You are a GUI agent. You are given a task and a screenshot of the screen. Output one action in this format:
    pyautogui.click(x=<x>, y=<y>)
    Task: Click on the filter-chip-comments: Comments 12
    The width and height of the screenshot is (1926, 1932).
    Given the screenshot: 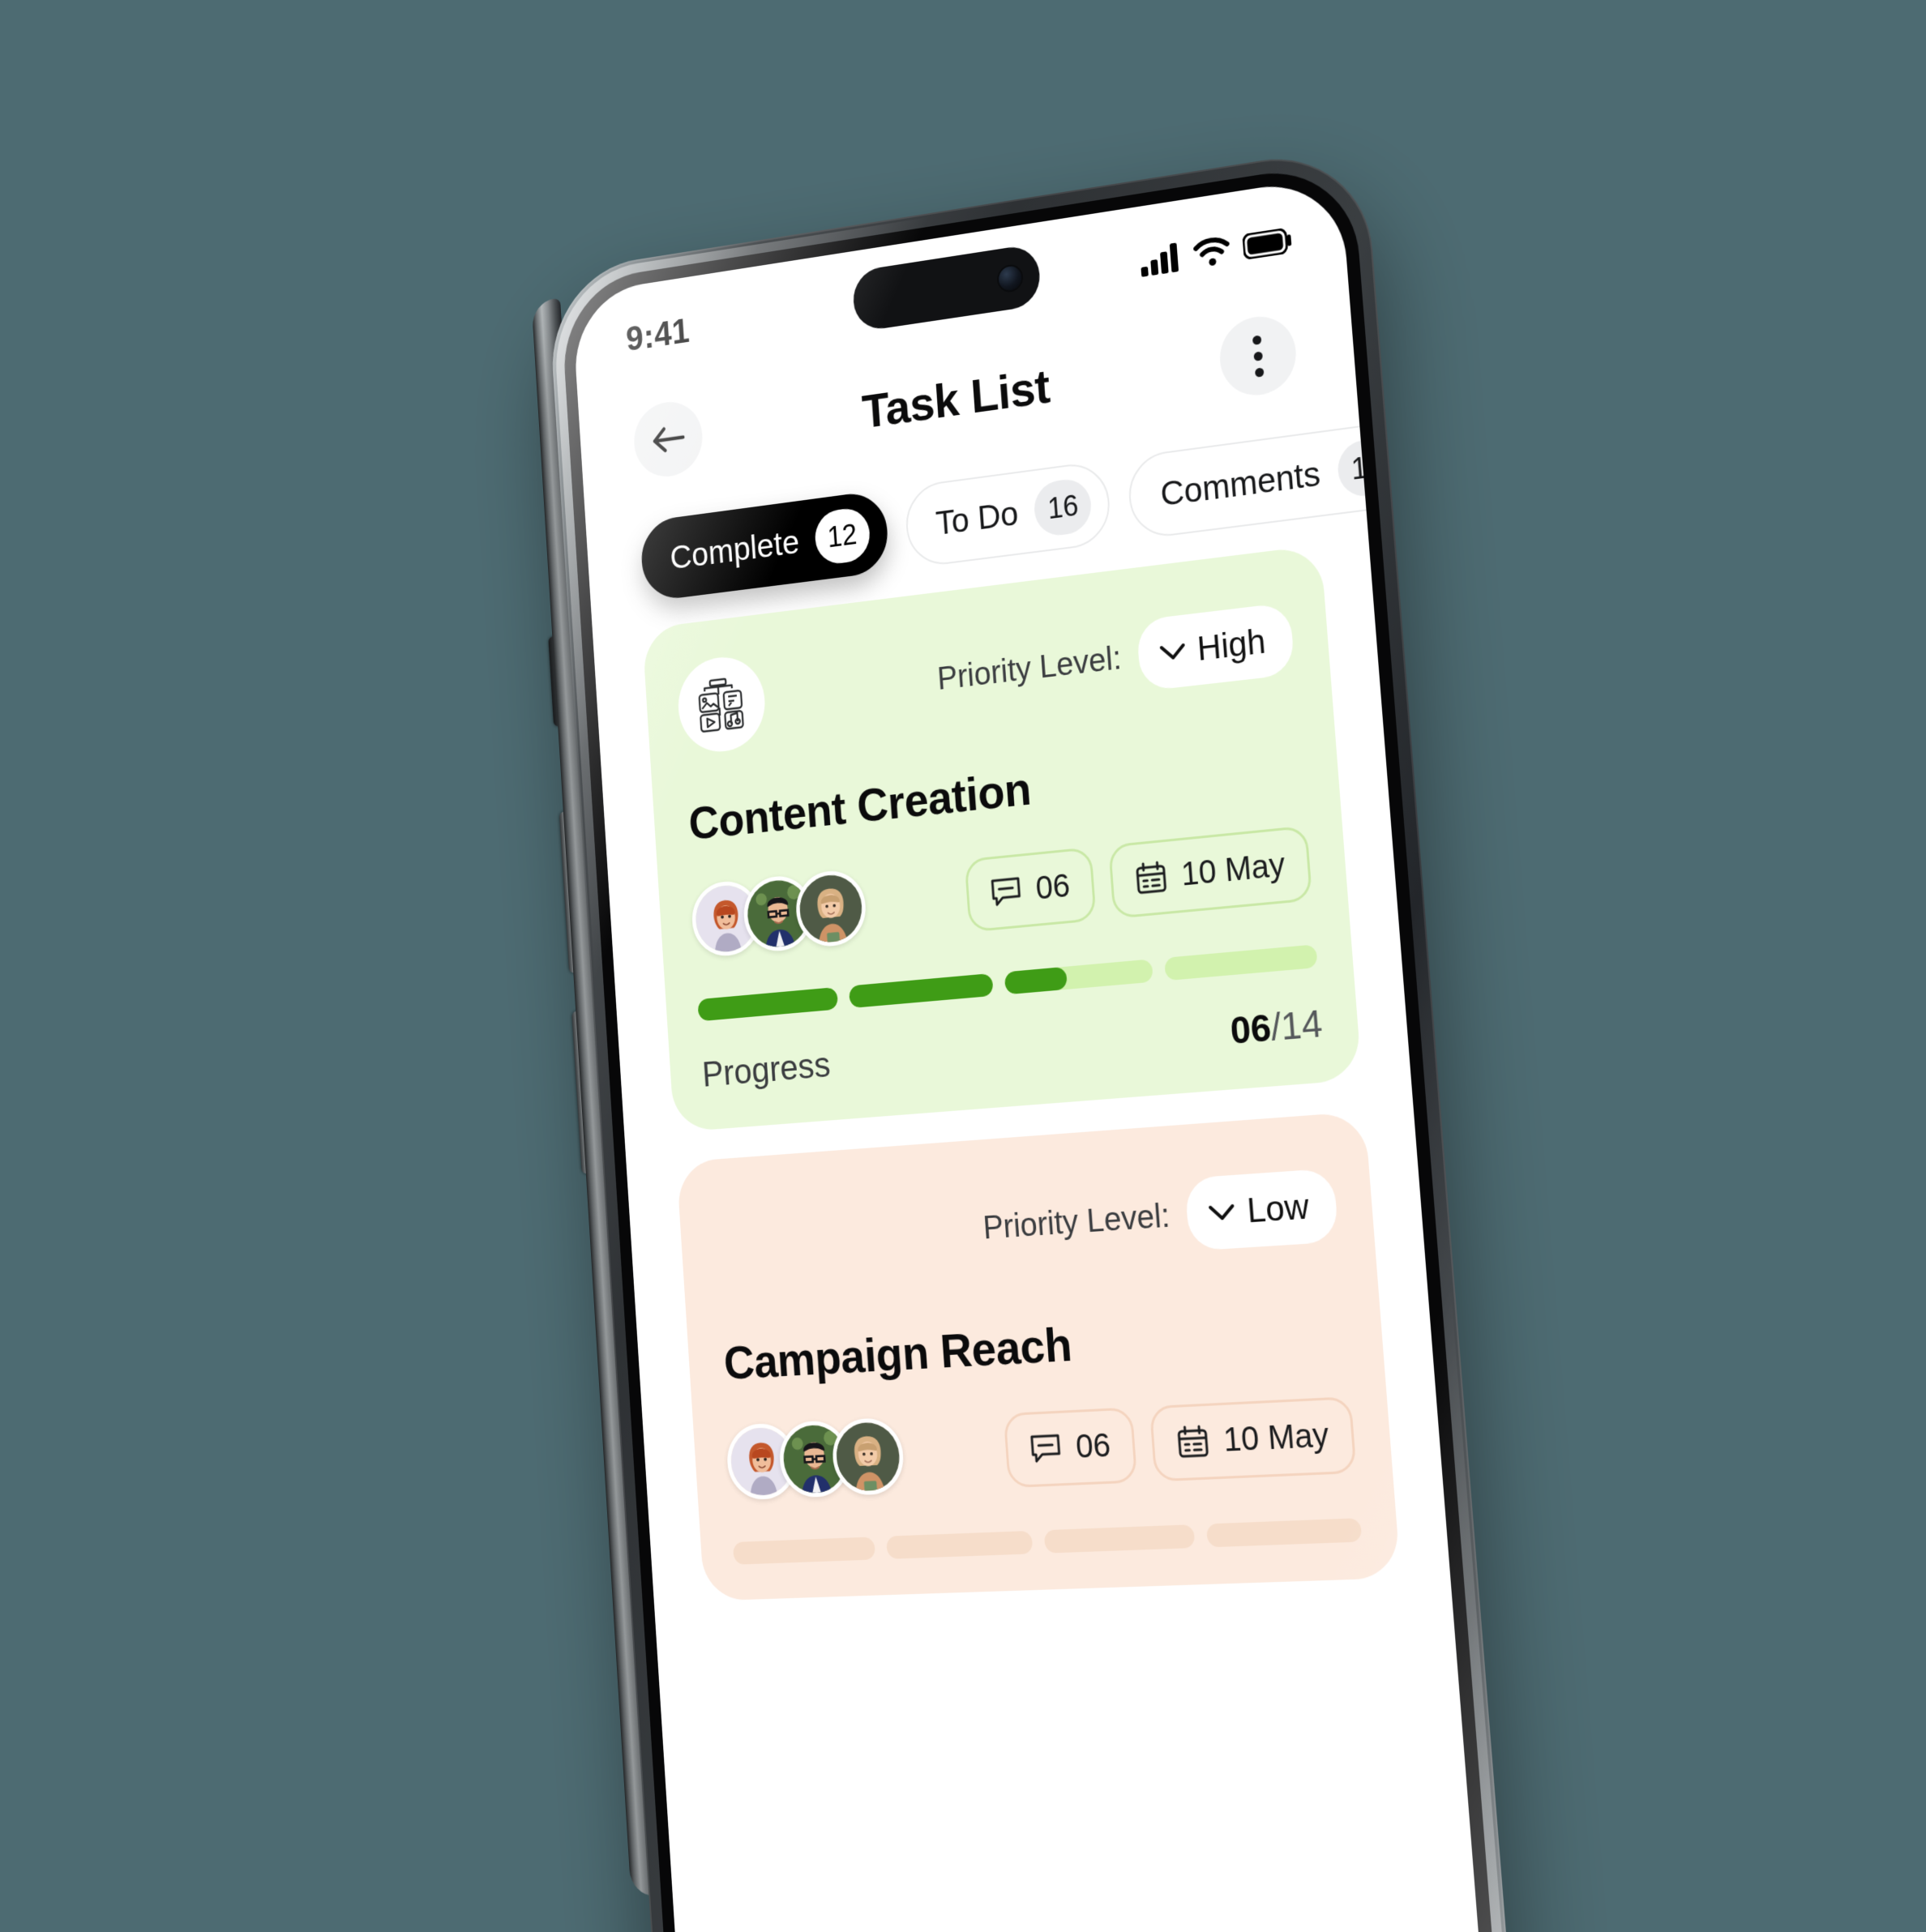 What is the action you would take?
    pyautogui.click(x=1273, y=480)
    